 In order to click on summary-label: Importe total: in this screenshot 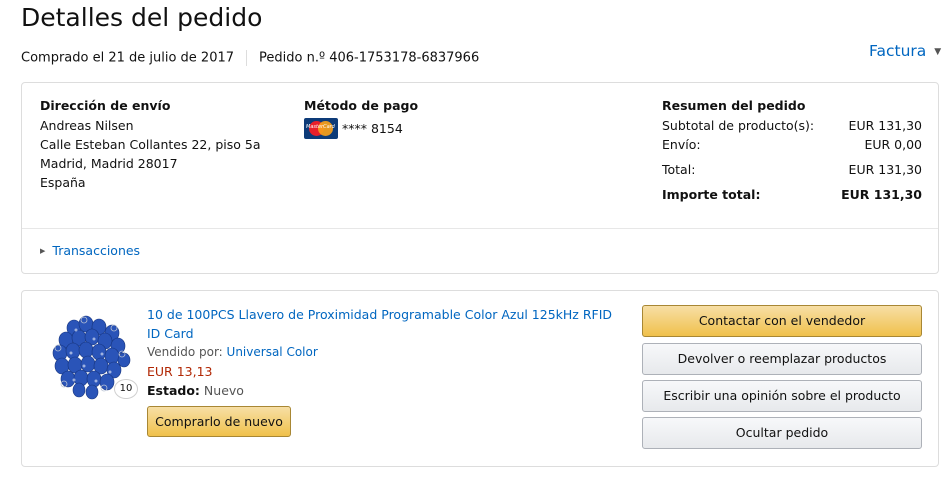, I will do `click(711, 194)`.